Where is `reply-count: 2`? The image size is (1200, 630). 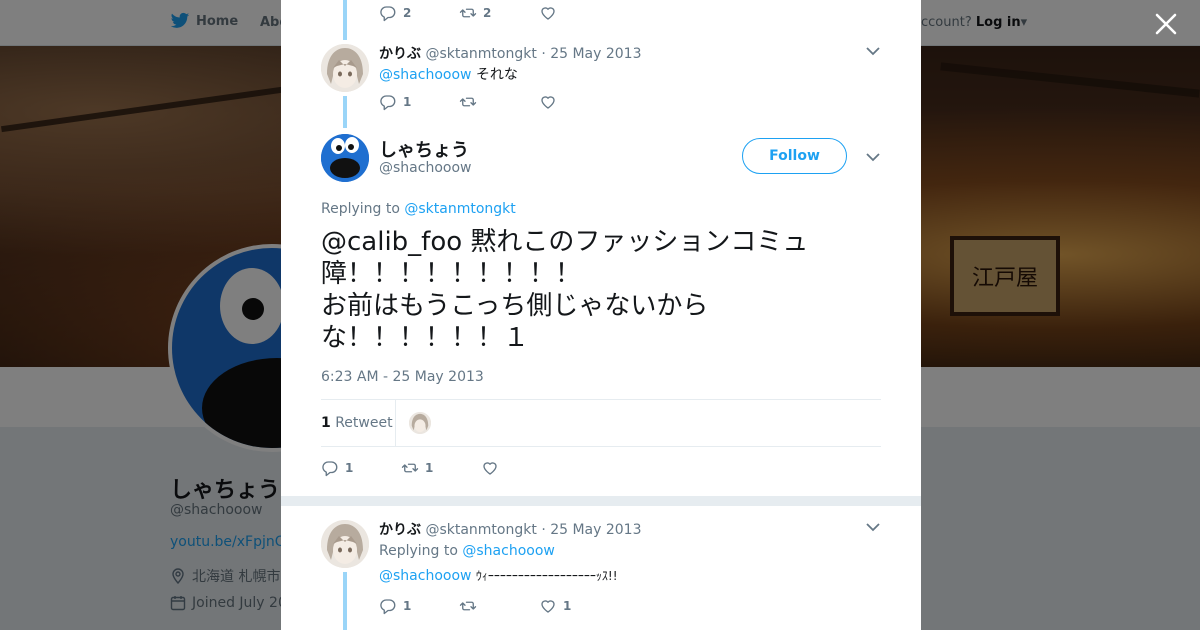 reply-count: 2 is located at coordinates (407, 13).